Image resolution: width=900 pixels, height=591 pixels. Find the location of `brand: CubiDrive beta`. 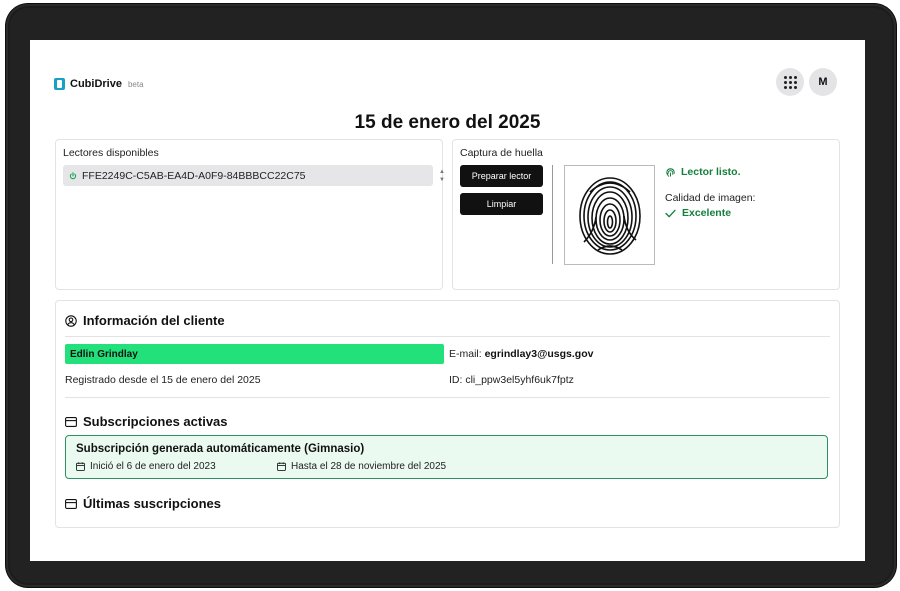

brand: CubiDrive beta is located at coordinates (99, 84).